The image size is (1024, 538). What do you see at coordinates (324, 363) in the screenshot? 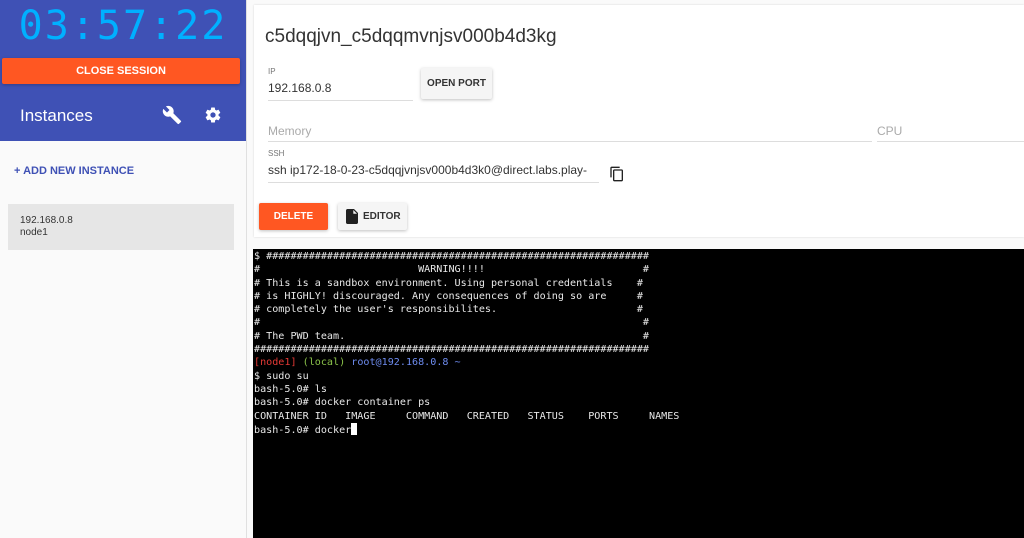
I see `prompt-local: (local)` at bounding box center [324, 363].